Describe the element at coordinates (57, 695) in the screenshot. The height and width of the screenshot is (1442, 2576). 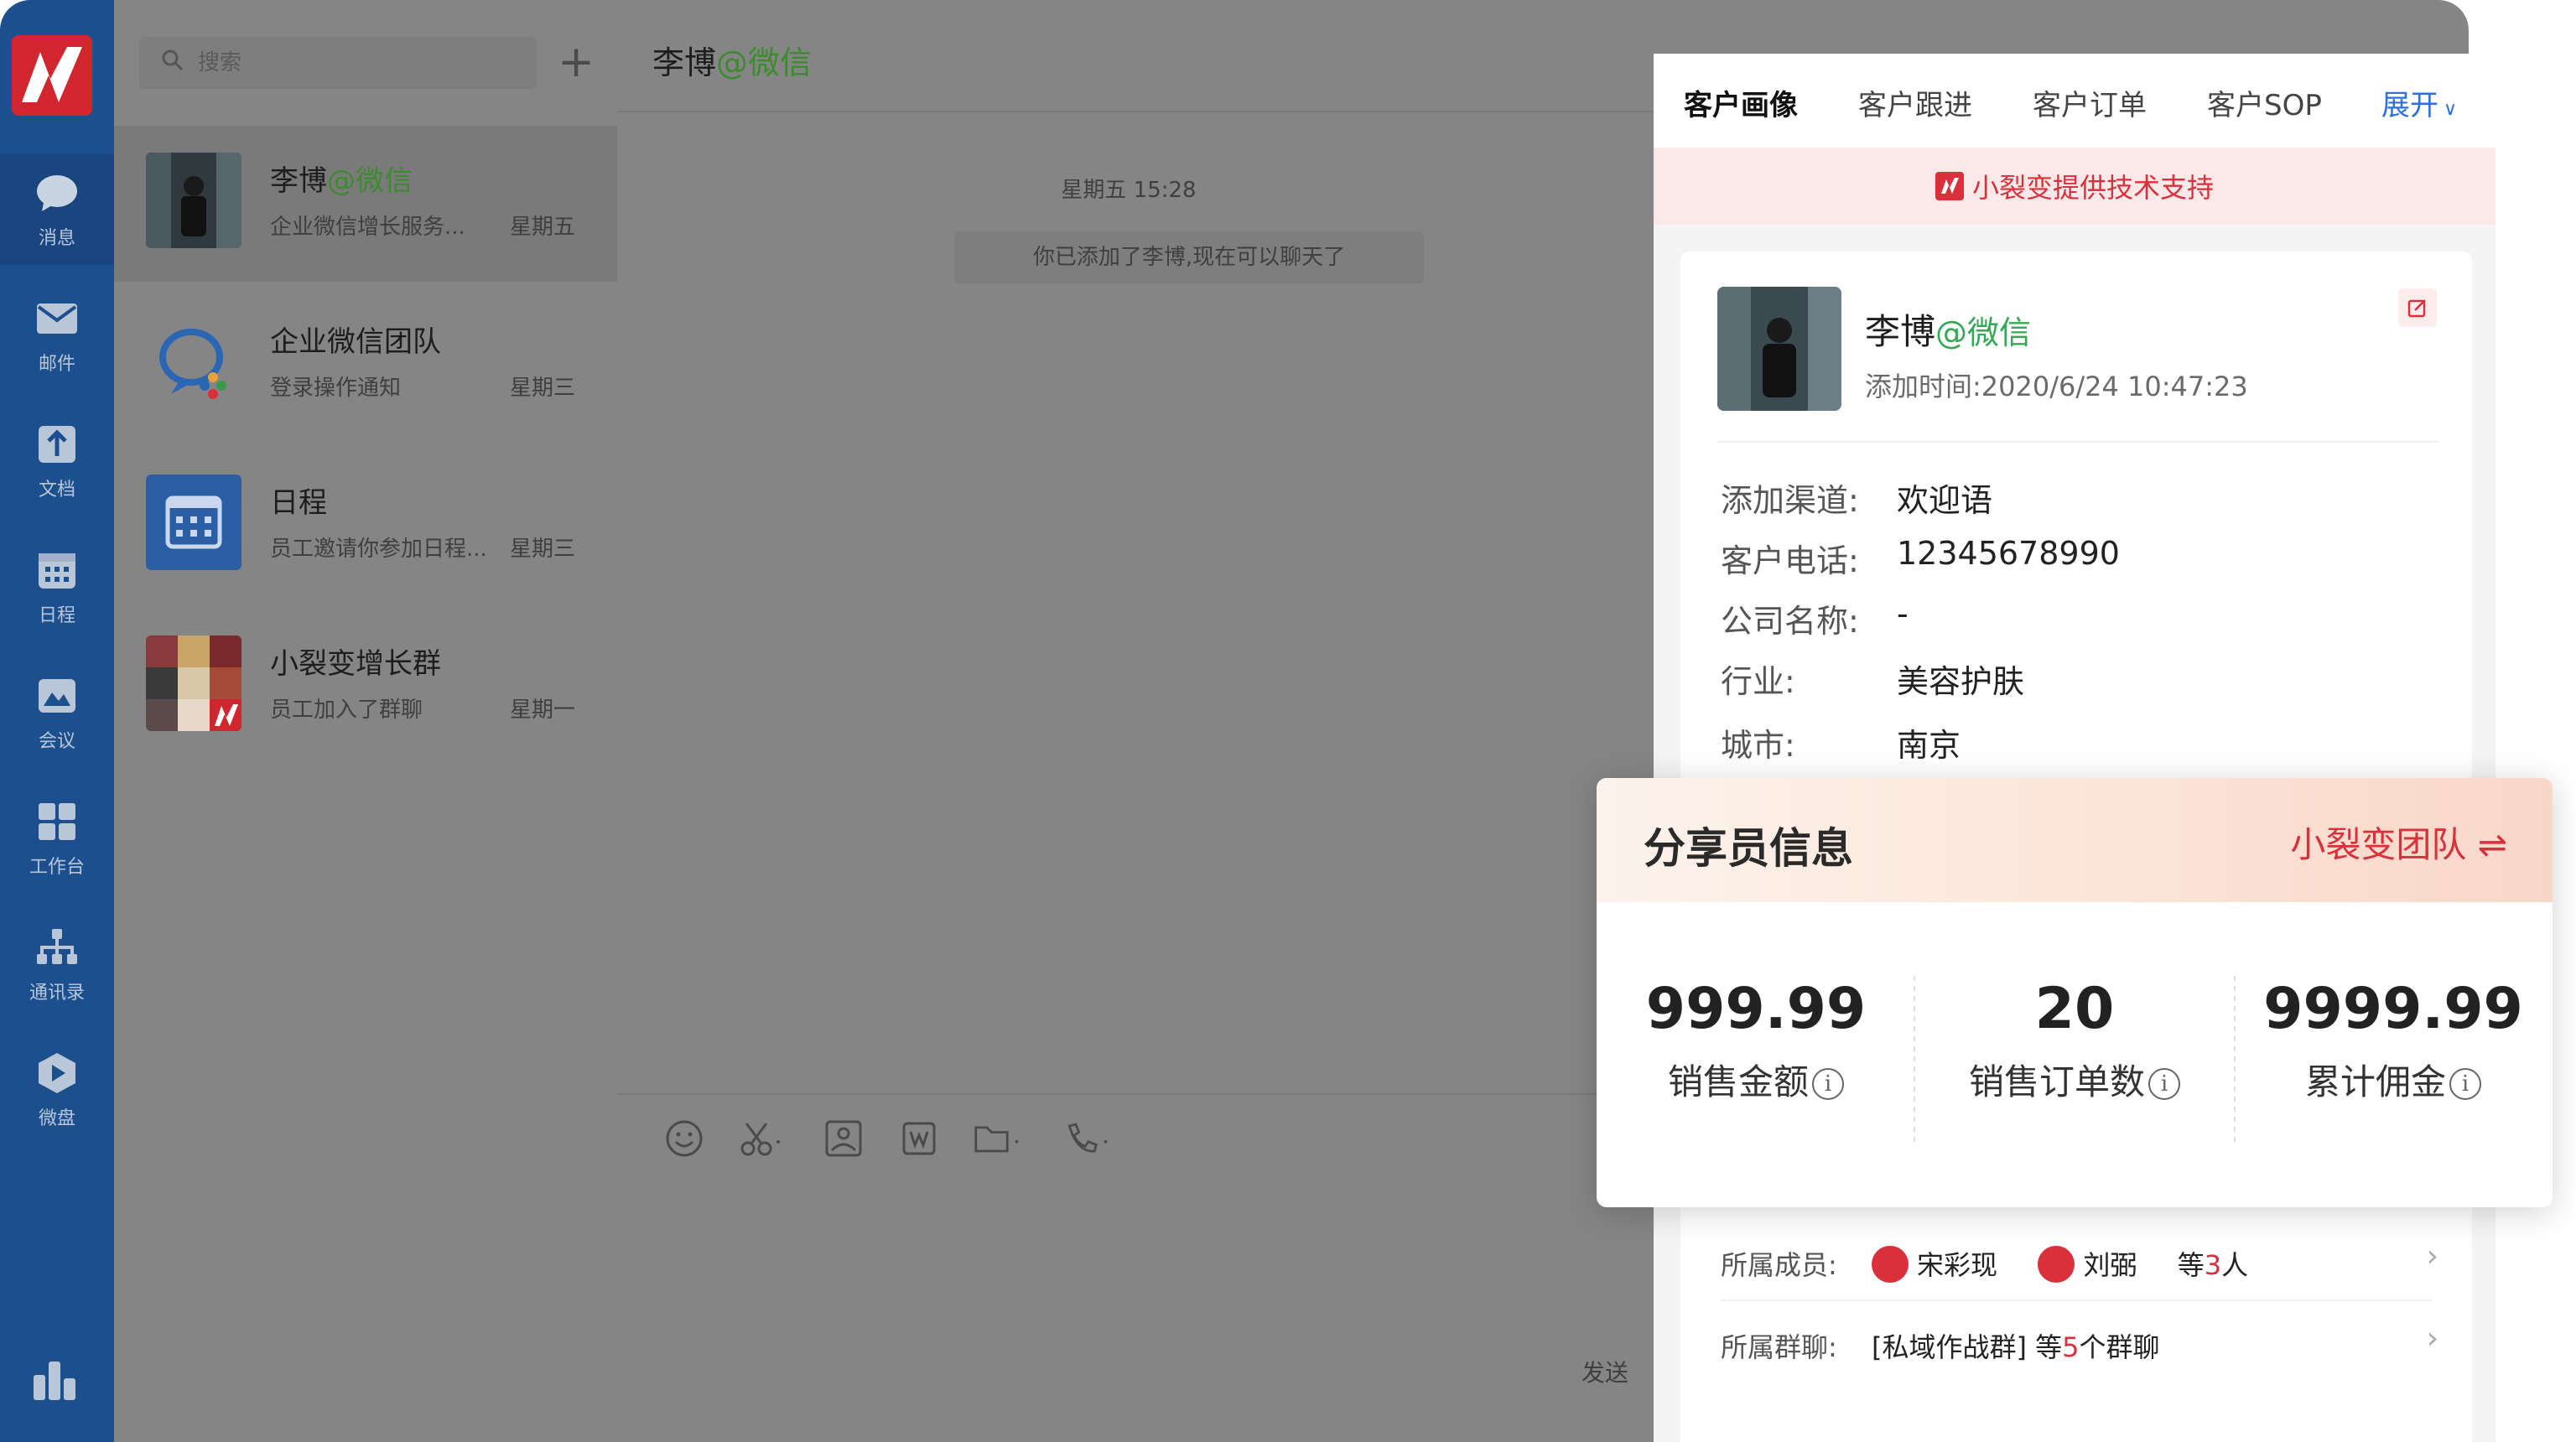
I see `meeting-icon` at that location.